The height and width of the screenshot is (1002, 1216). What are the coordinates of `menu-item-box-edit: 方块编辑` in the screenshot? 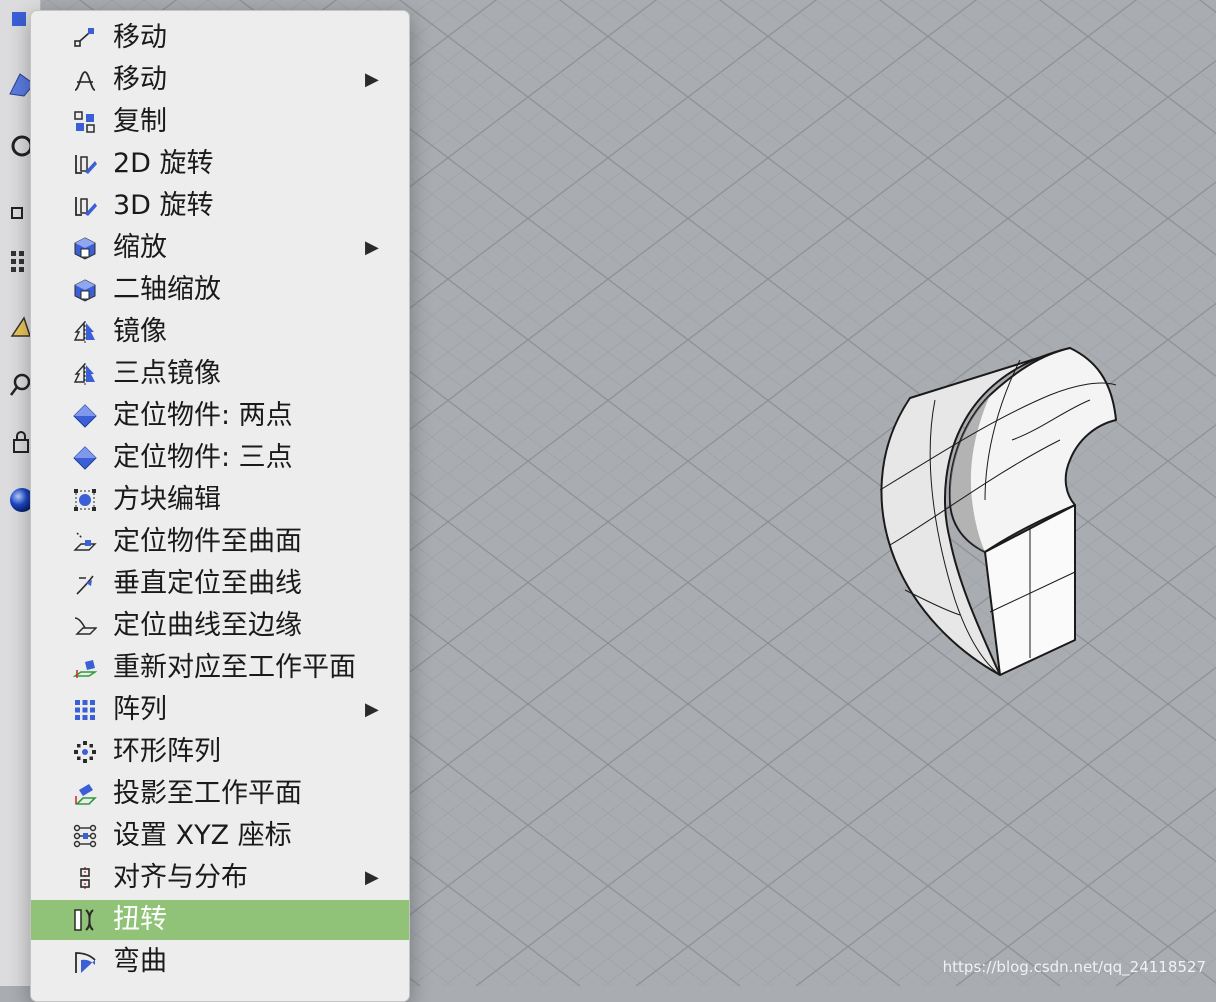 It's located at (220, 500).